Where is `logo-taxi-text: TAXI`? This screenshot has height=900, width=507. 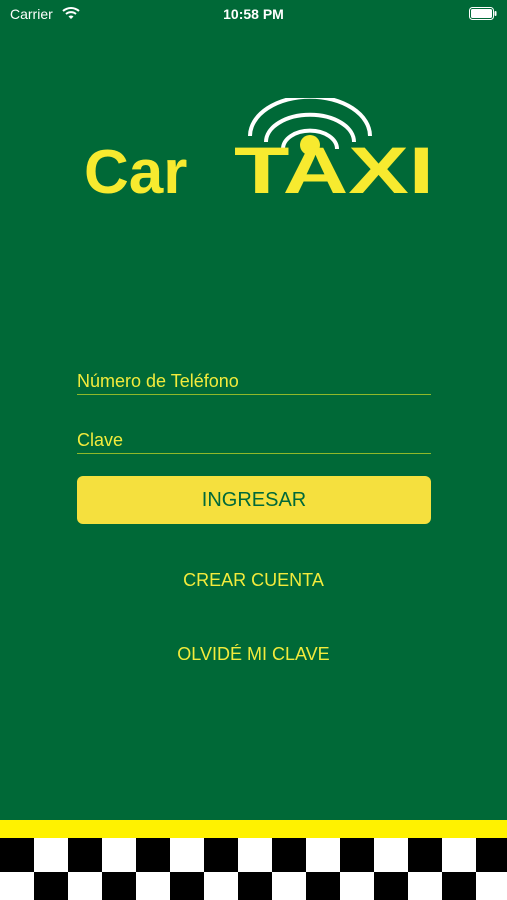 logo-taxi-text: TAXI is located at coordinates (334, 168).